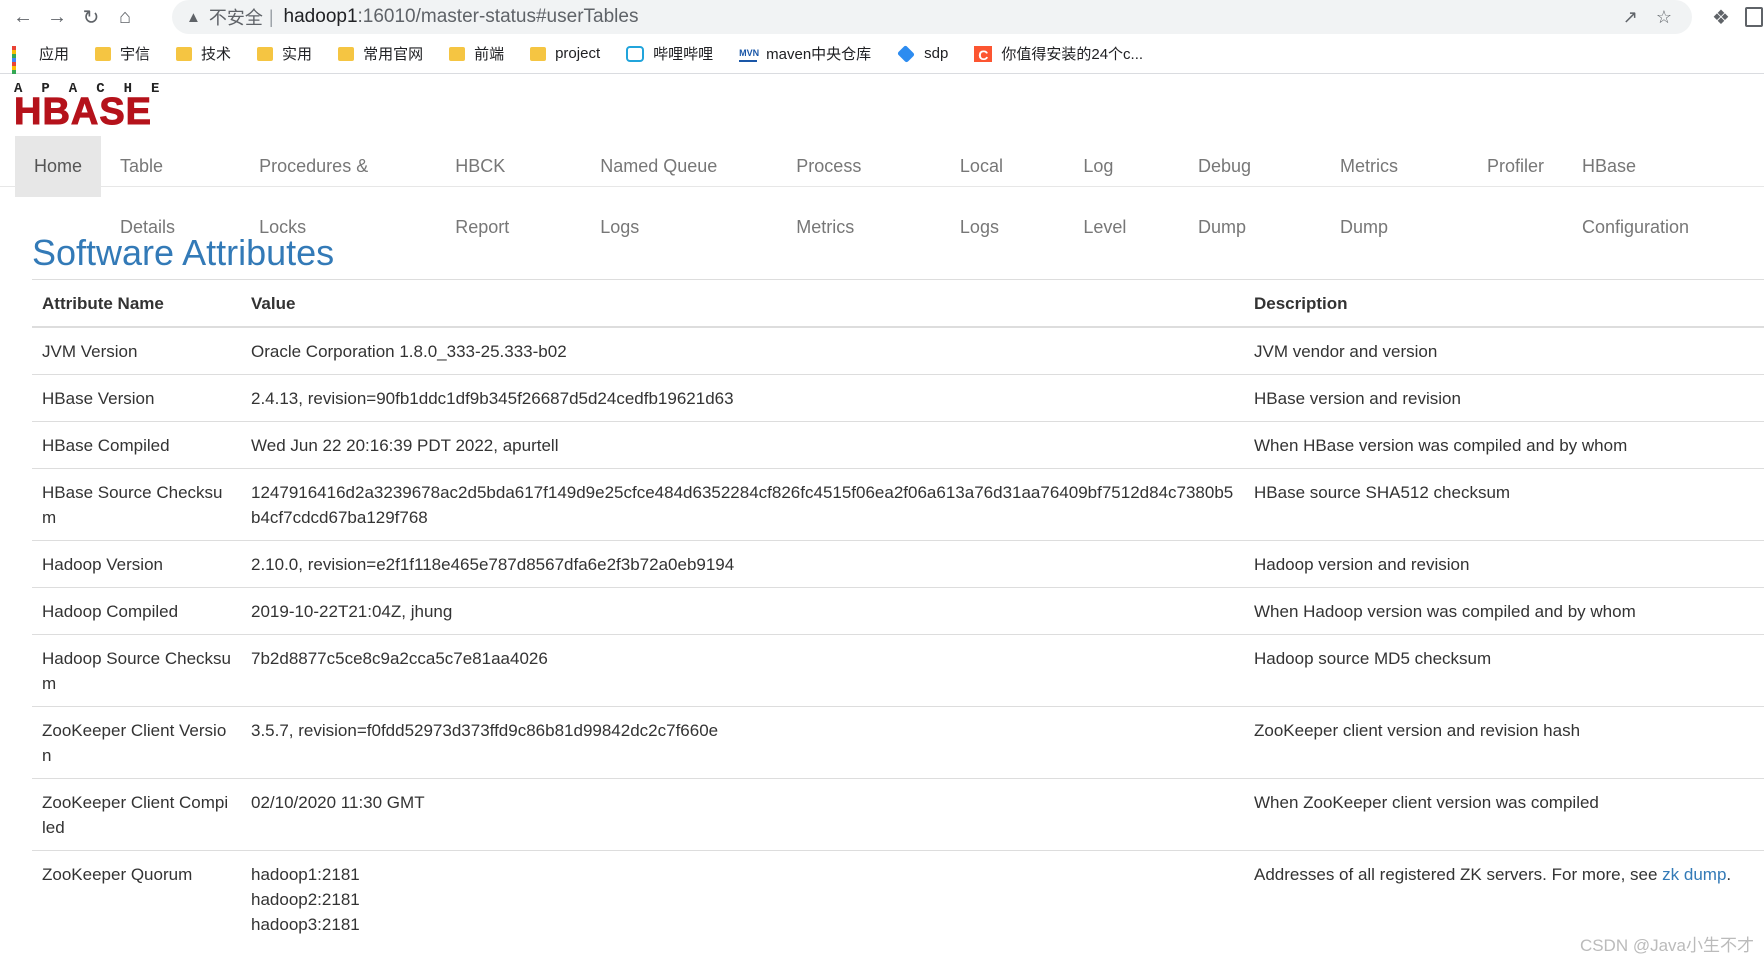 The width and height of the screenshot is (1764, 962). I want to click on sdp-icon, so click(906, 53).